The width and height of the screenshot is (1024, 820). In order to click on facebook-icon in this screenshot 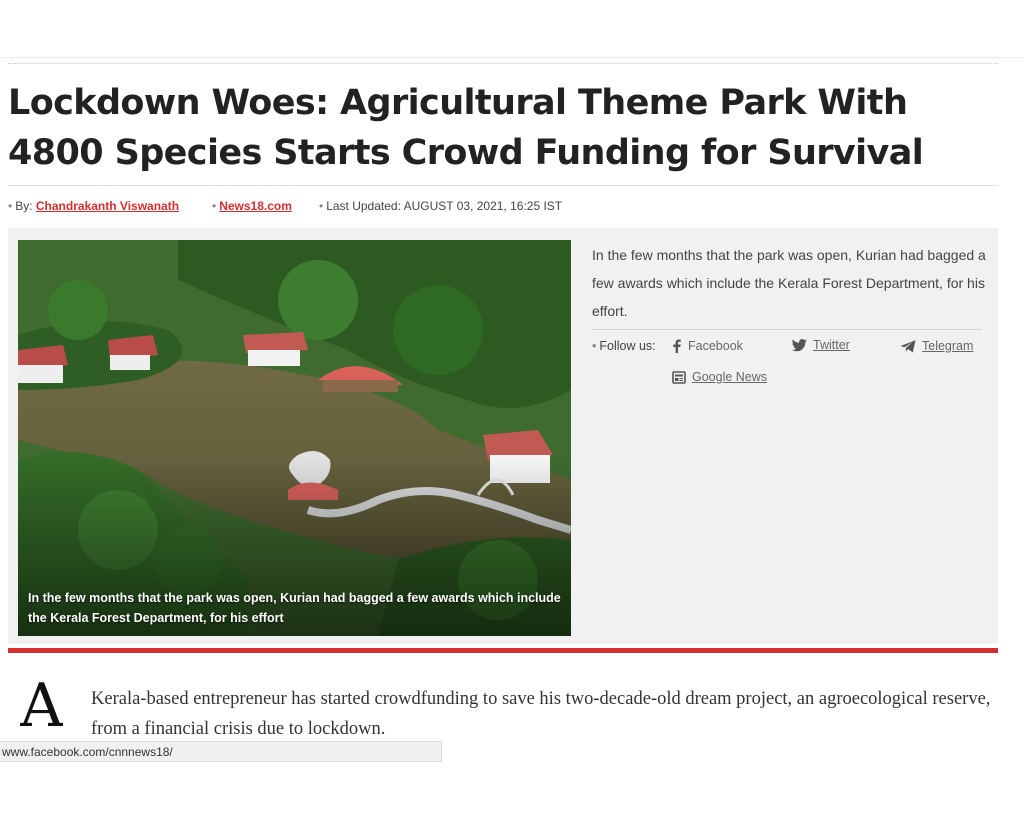, I will do `click(677, 346)`.